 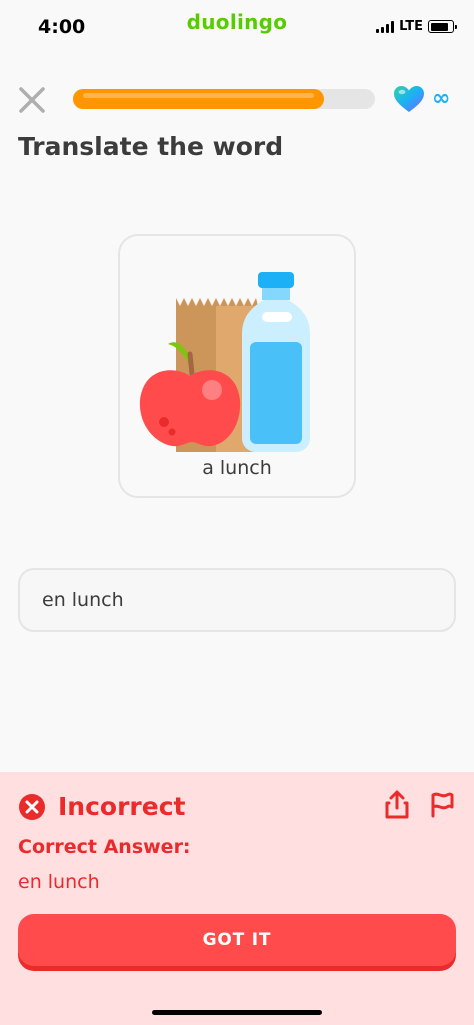 I want to click on progress-fill, so click(x=198, y=99).